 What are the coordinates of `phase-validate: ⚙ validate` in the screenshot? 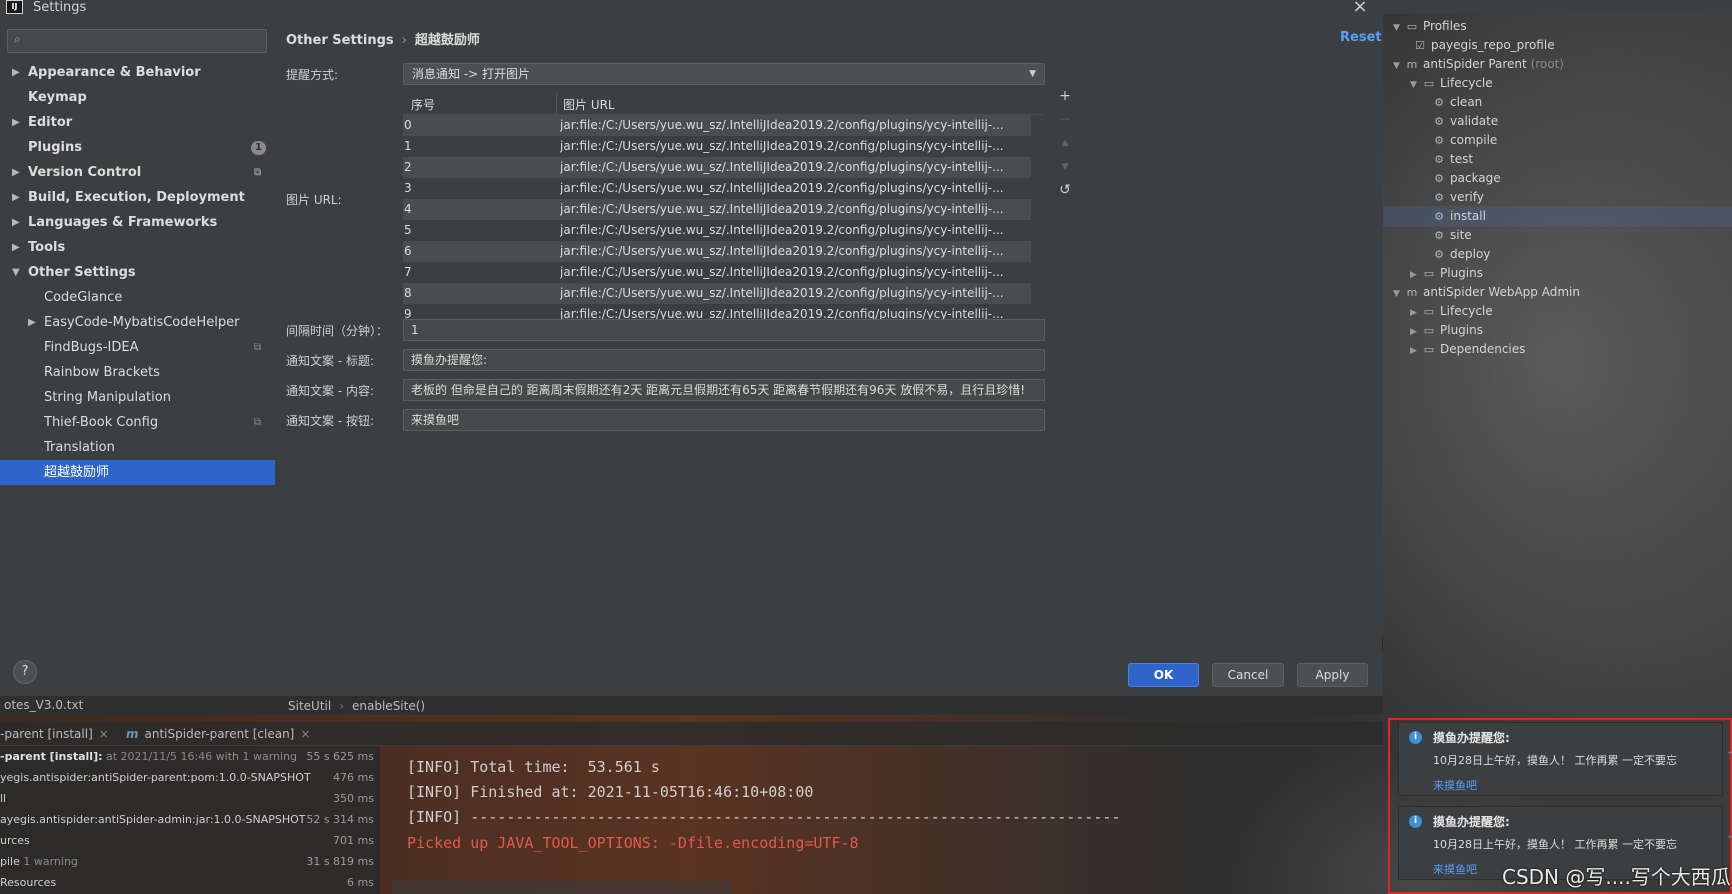 It's located at (1465, 121).